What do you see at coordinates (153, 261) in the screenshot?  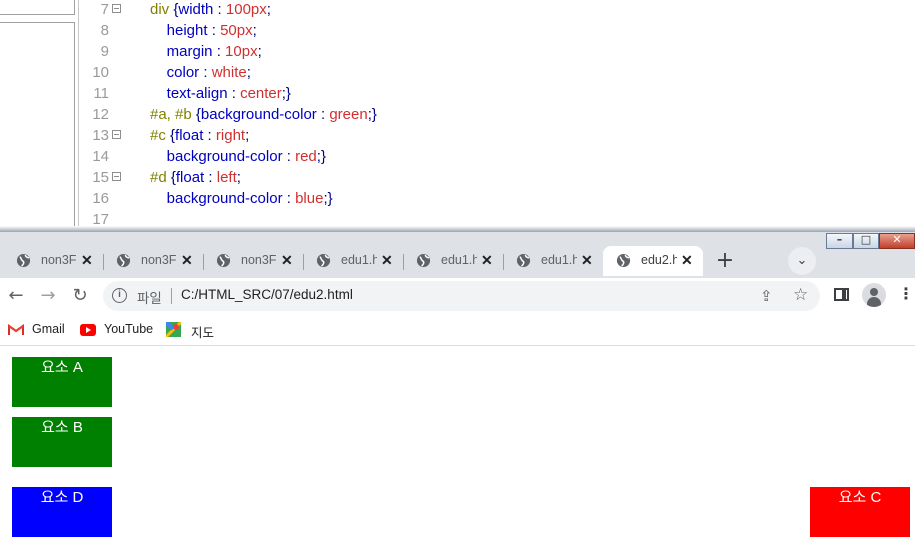 I see `tab-2: non3Fl ✕` at bounding box center [153, 261].